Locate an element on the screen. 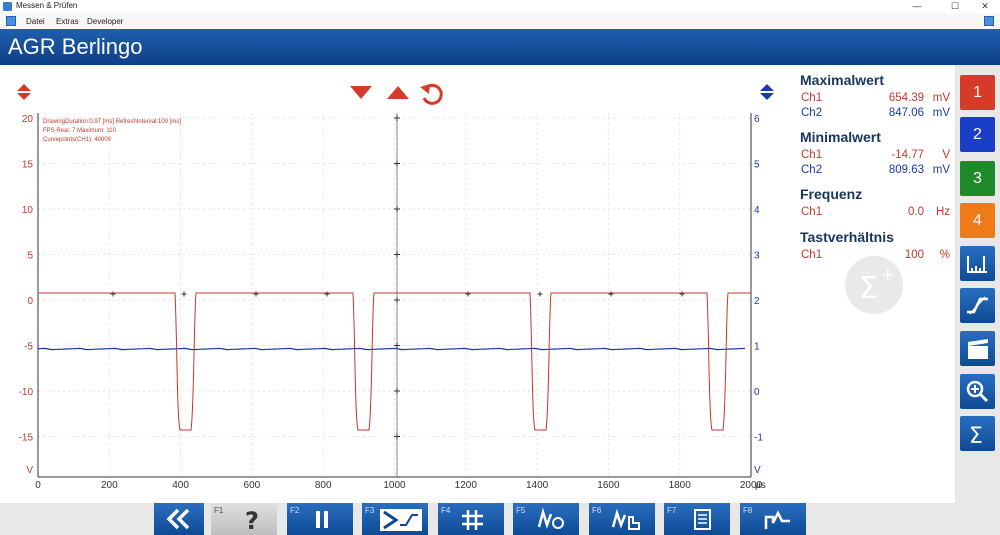  right-toolbar: 1 2 3 4 Σ is located at coordinates (977, 300).